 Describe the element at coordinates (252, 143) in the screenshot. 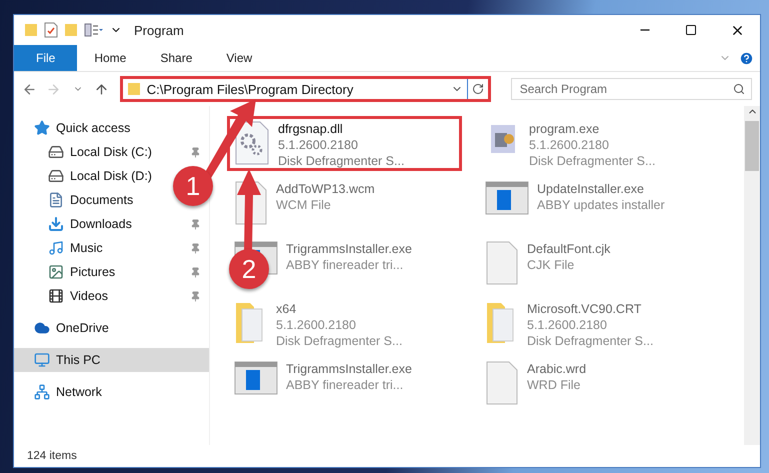

I see `gear-file-icon` at that location.